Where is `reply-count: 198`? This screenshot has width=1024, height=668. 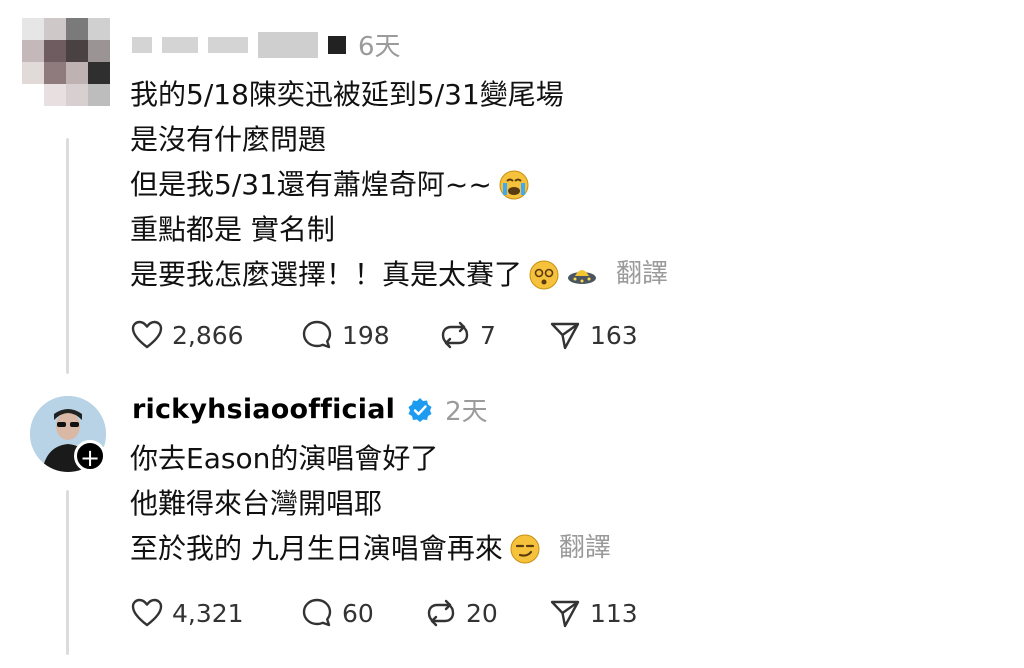
reply-count: 198 is located at coordinates (366, 335).